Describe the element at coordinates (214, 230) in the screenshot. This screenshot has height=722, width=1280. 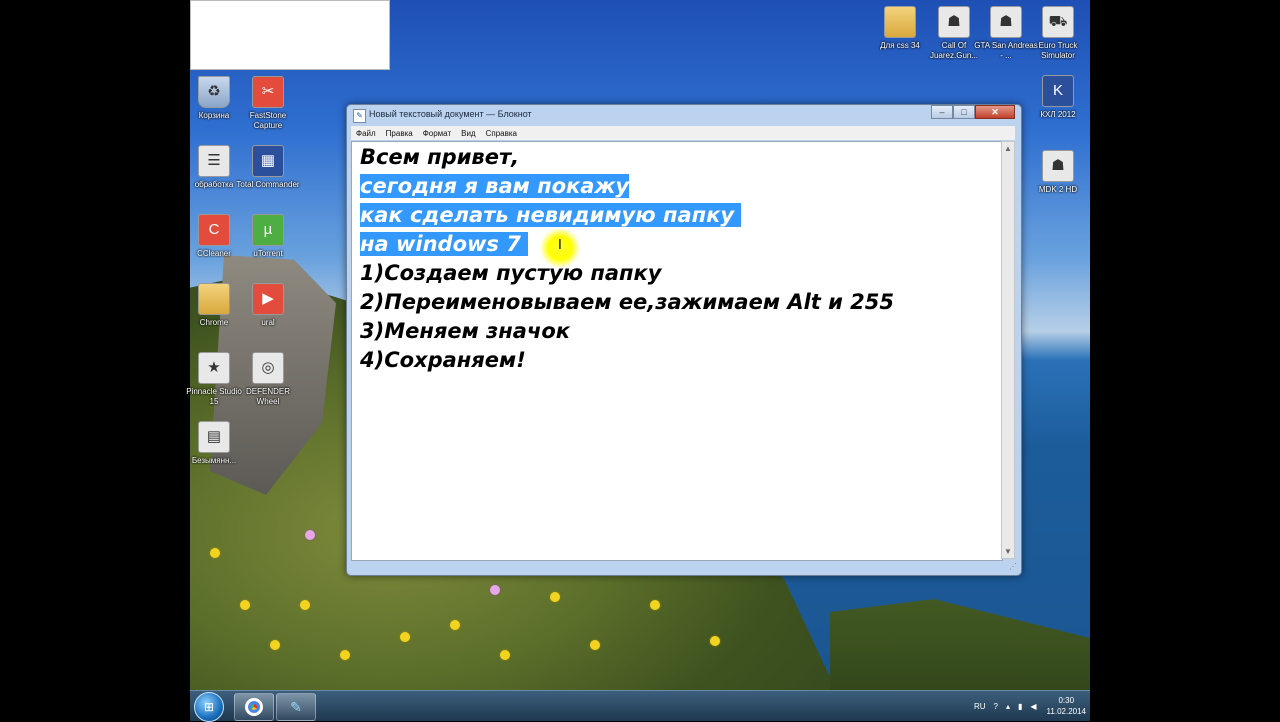
I see `ccleaner-icon: C` at that location.